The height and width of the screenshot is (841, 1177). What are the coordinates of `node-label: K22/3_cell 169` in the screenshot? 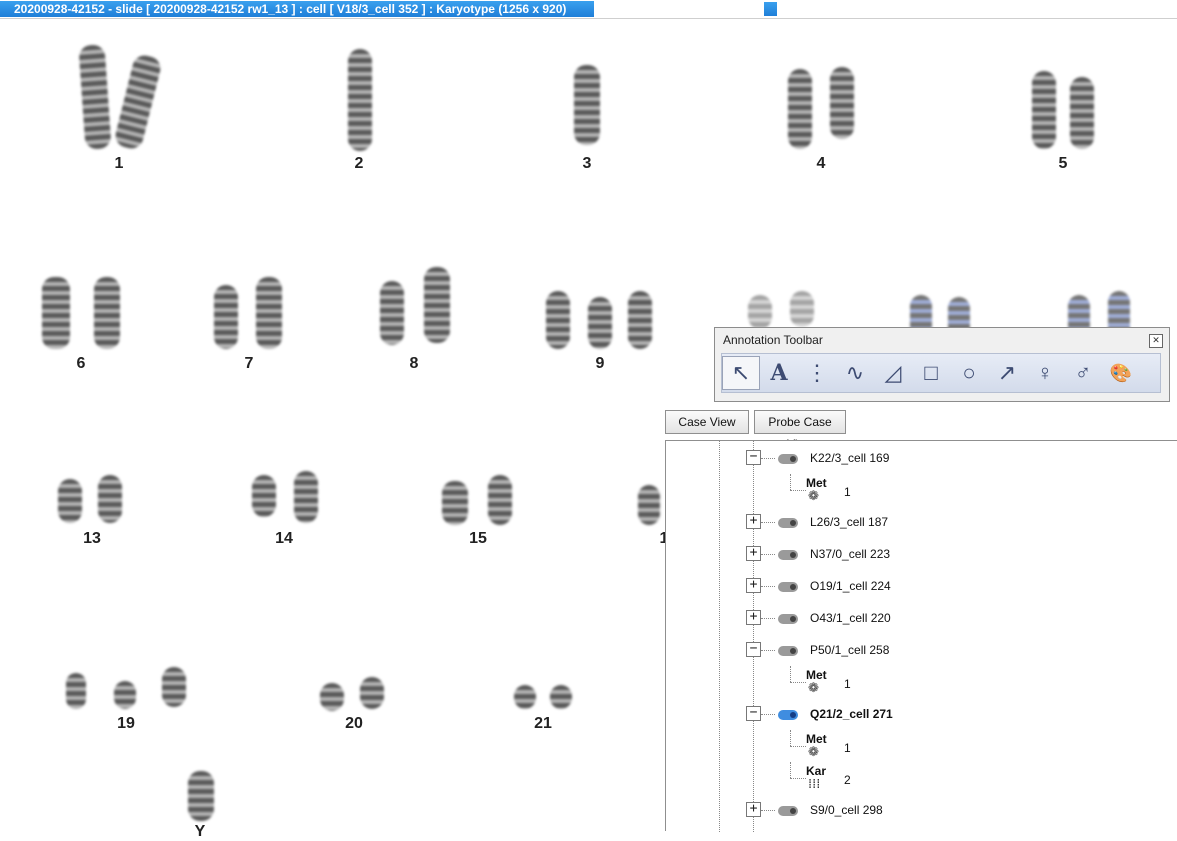 It's located at (849, 458).